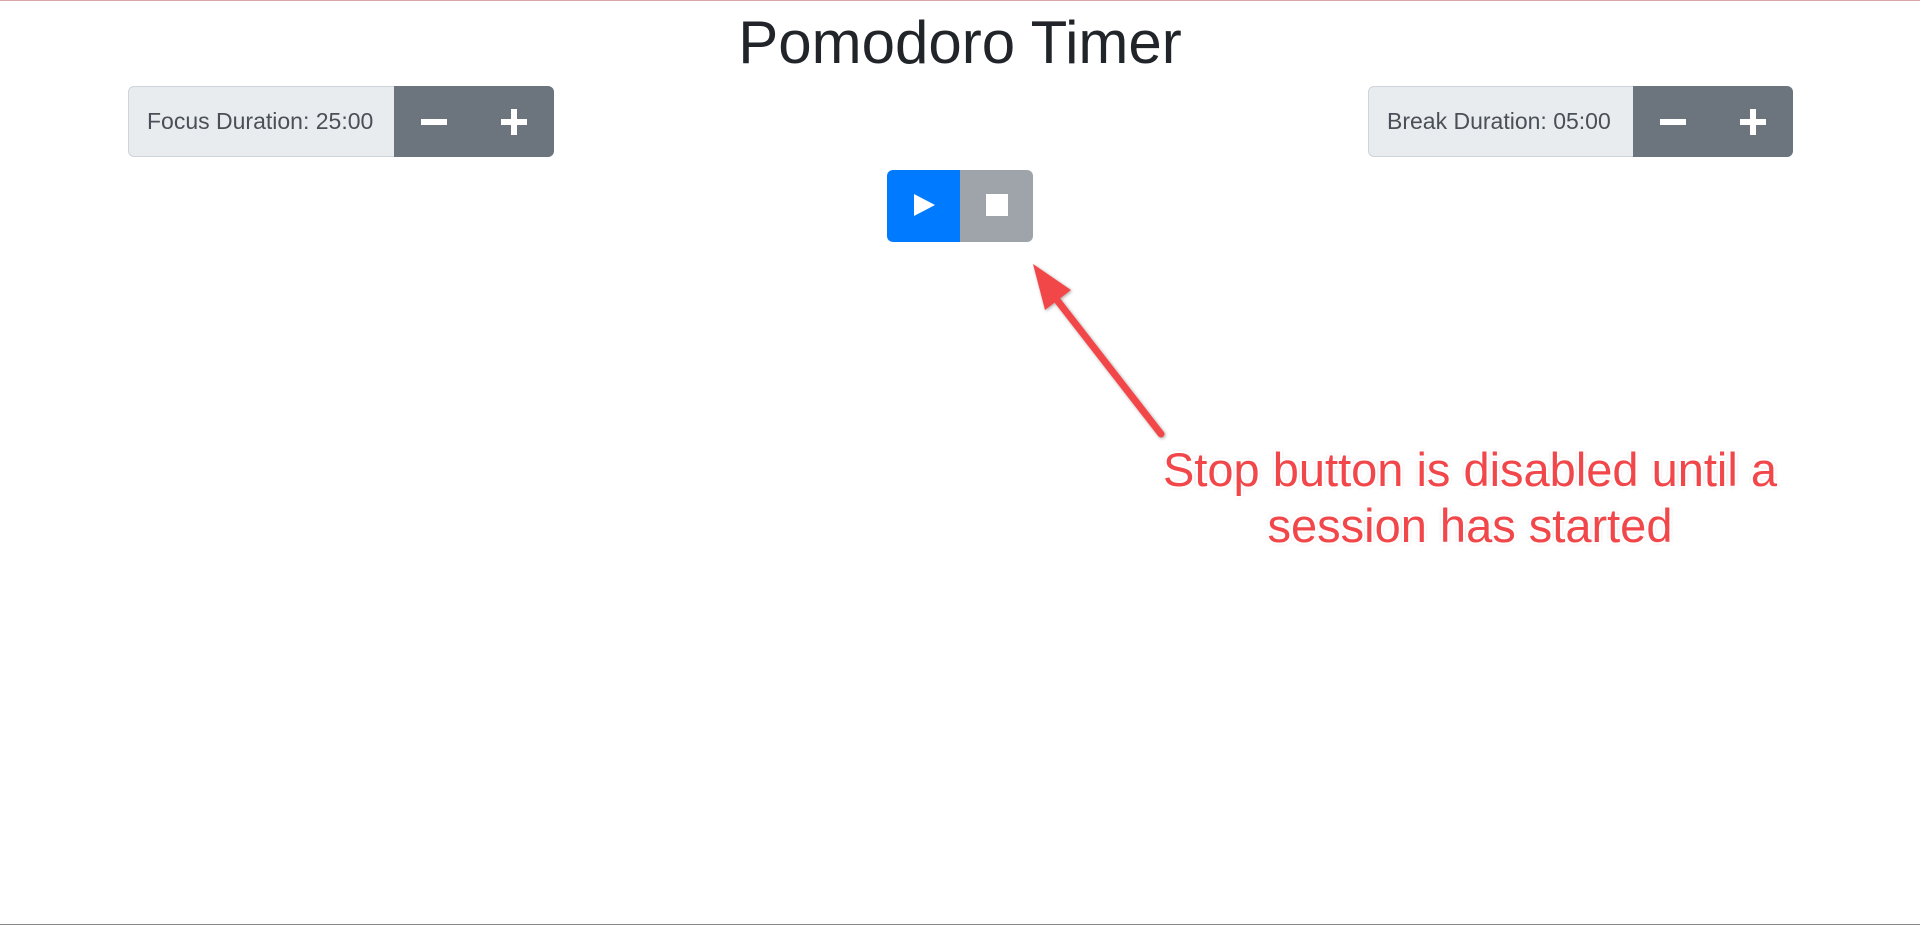 This screenshot has width=1920, height=925. What do you see at coordinates (1500, 121) in the screenshot?
I see `break-duration-label: Break Duration: 05:00` at bounding box center [1500, 121].